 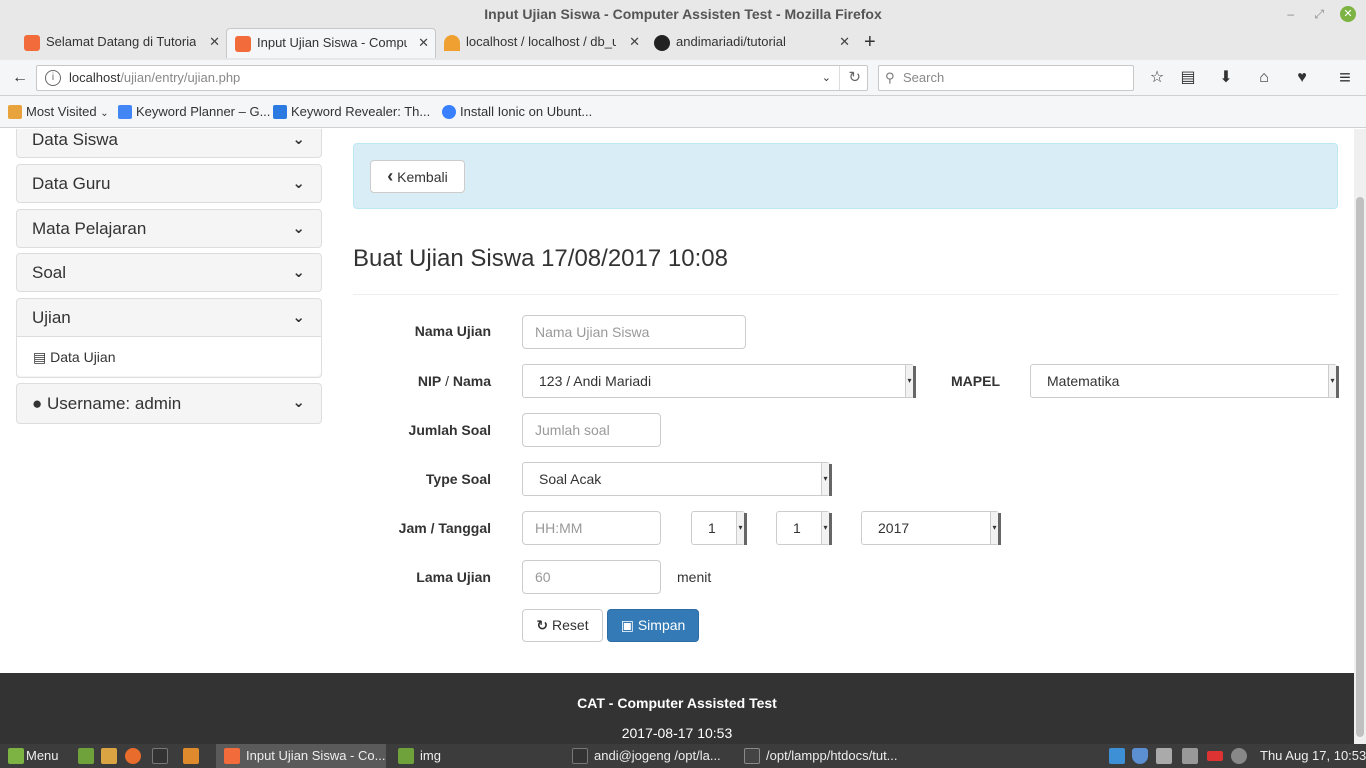 What do you see at coordinates (1290, 14) in the screenshot?
I see `minimize-icon: –` at bounding box center [1290, 14].